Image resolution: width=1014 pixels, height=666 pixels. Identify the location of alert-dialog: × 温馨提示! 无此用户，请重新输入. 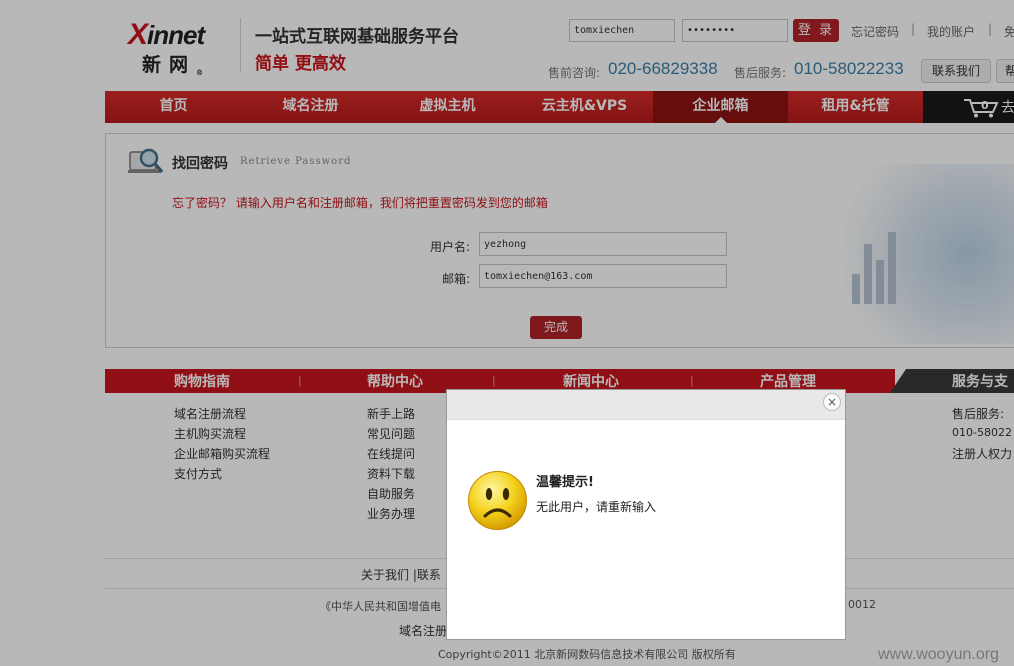
(646, 514).